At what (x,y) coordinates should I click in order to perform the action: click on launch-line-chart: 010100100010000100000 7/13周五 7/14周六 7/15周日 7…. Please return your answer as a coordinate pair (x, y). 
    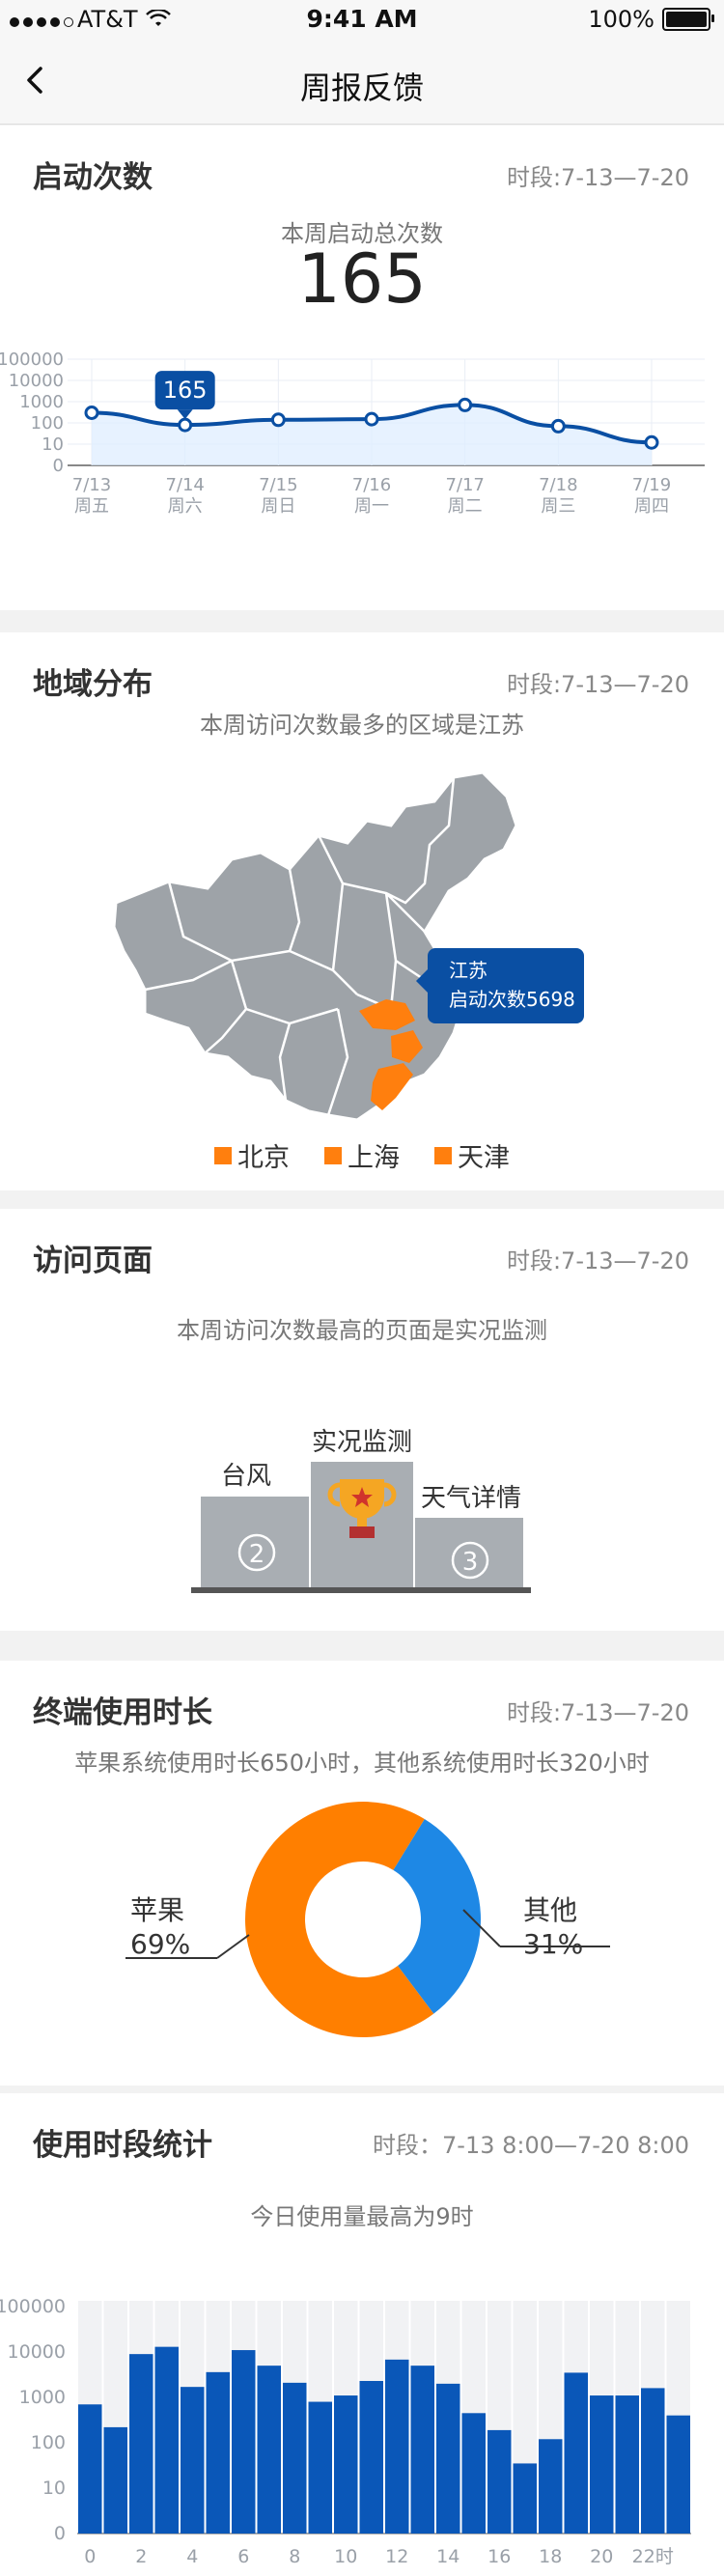
    Looking at the image, I should click on (353, 434).